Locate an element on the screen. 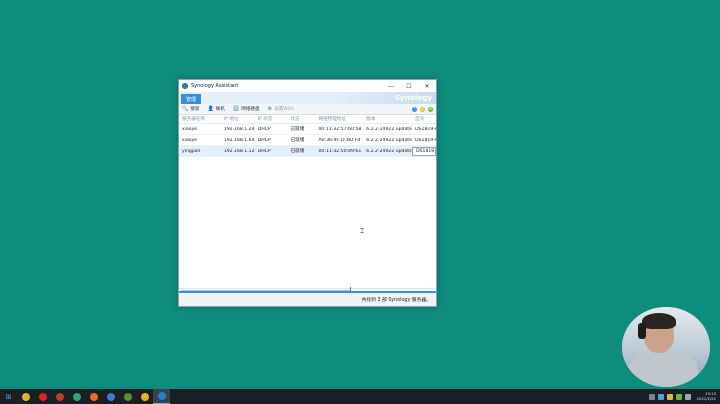  synology-assistant-taskbar-button is located at coordinates (161, 396).